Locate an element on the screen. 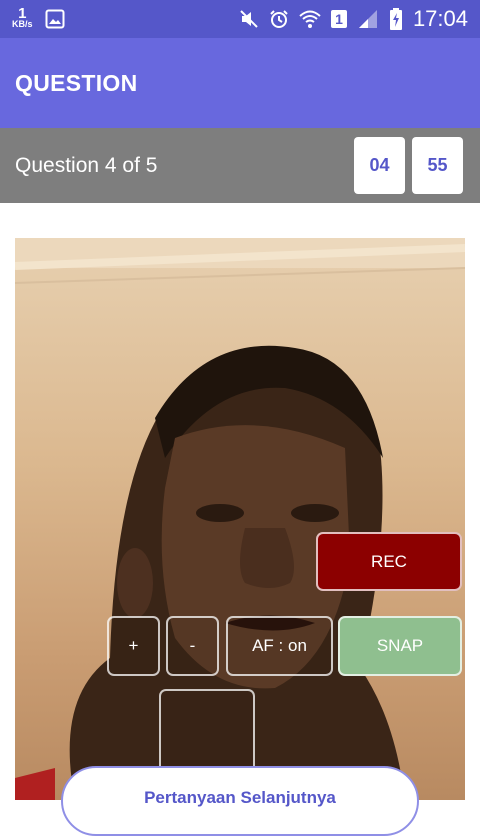 This screenshot has height=836, width=480. mute-icon is located at coordinates (249, 19).